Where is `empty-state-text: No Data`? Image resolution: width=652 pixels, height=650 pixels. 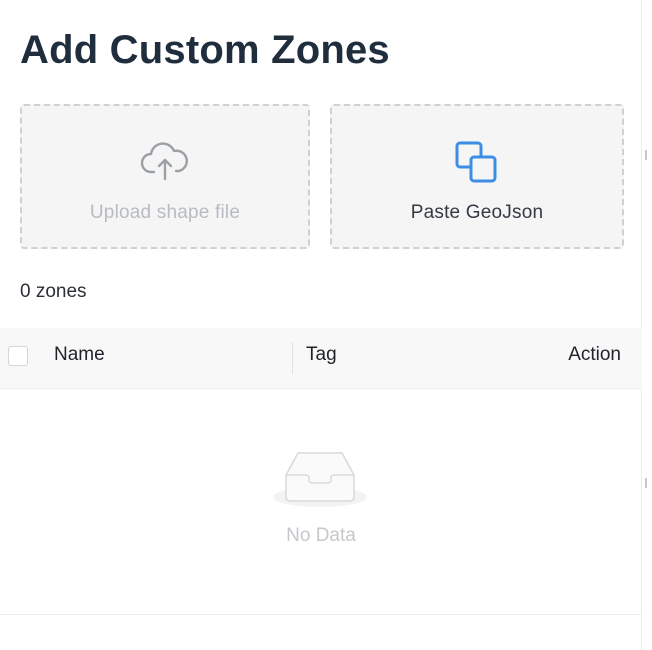
empty-state-text: No Data is located at coordinates (321, 535).